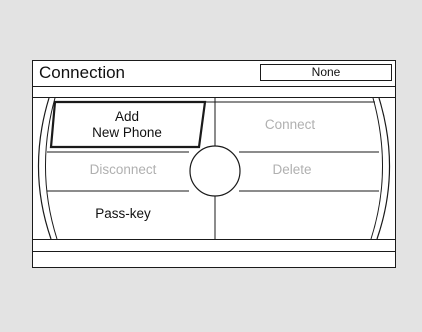 The height and width of the screenshot is (332, 422). Describe the element at coordinates (292, 214) in the screenshot. I see `empty-menu-slot` at that location.